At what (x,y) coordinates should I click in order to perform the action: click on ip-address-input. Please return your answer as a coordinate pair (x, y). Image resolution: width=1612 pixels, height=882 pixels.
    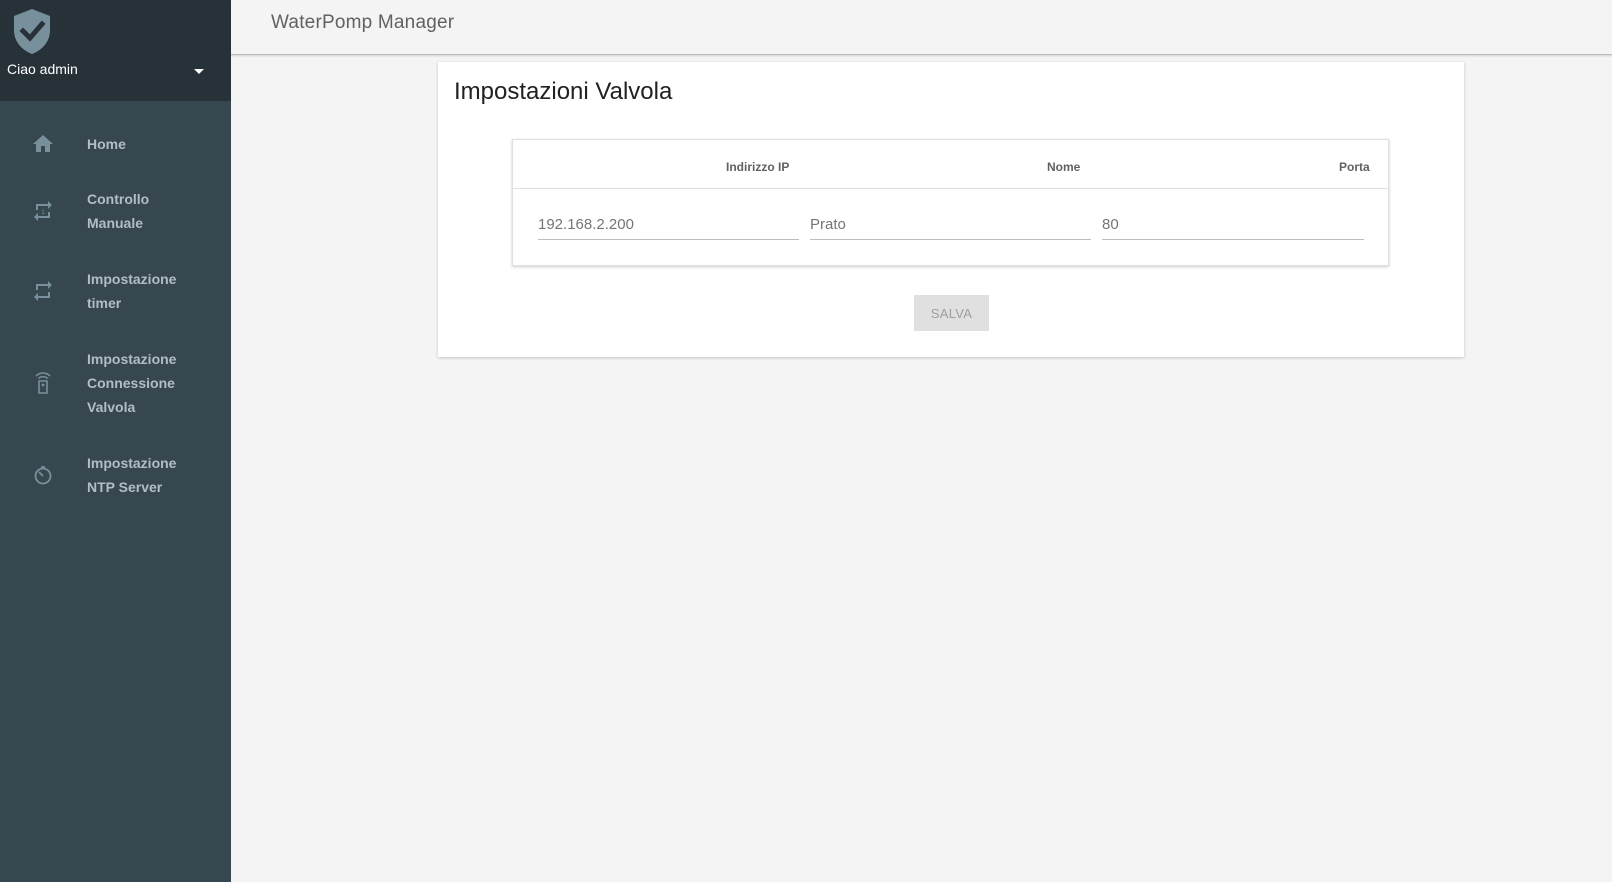
    Looking at the image, I should click on (668, 225).